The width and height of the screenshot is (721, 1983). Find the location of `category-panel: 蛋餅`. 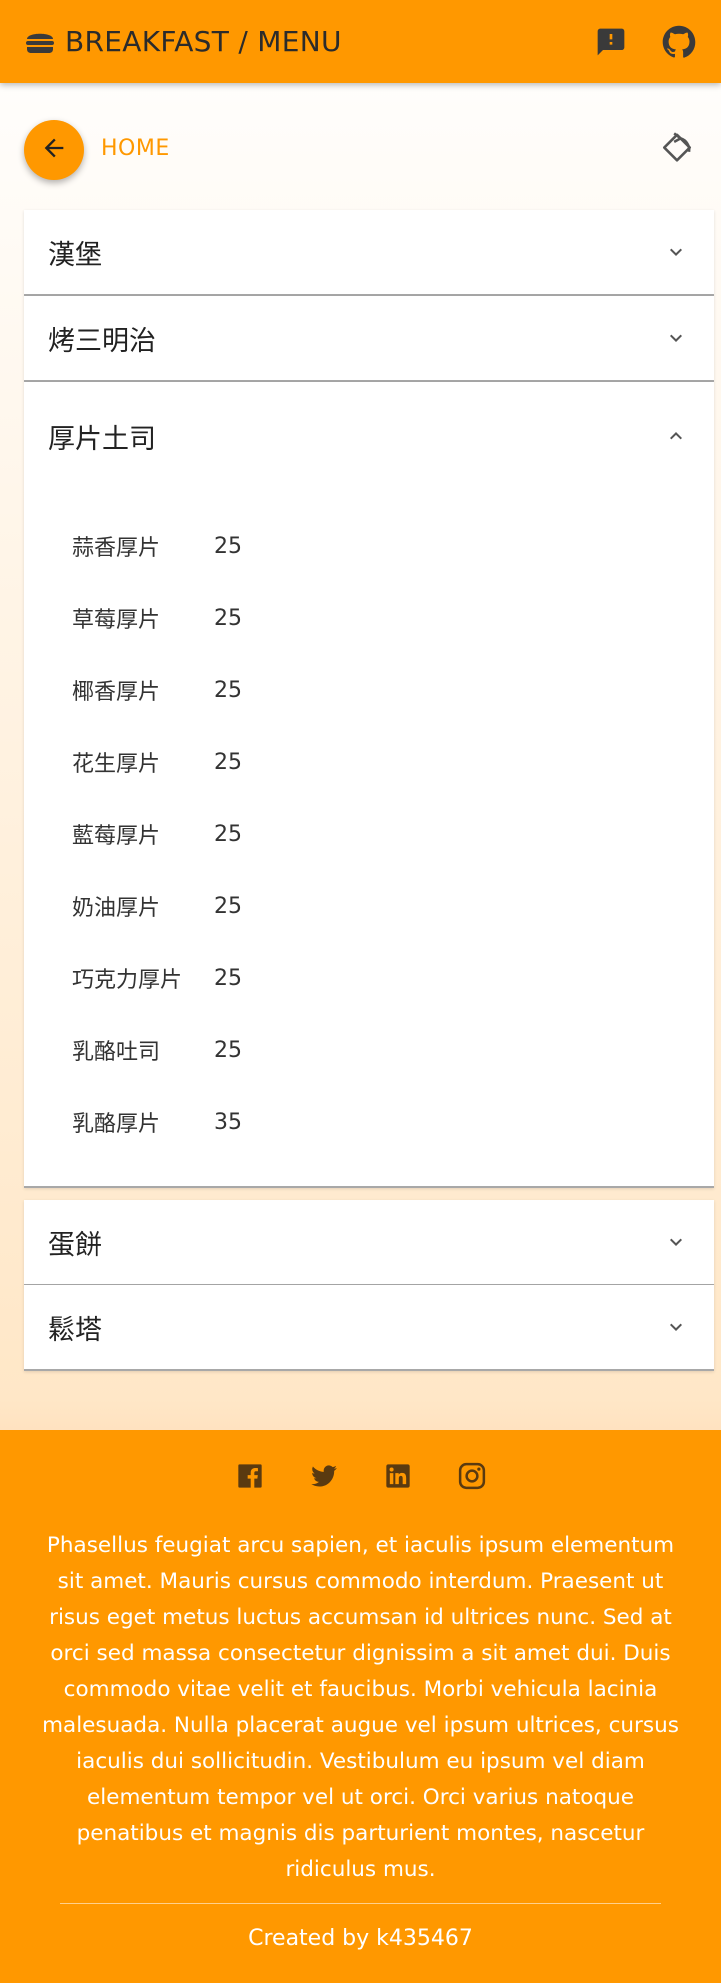

category-panel: 蛋餅 is located at coordinates (369, 1243).